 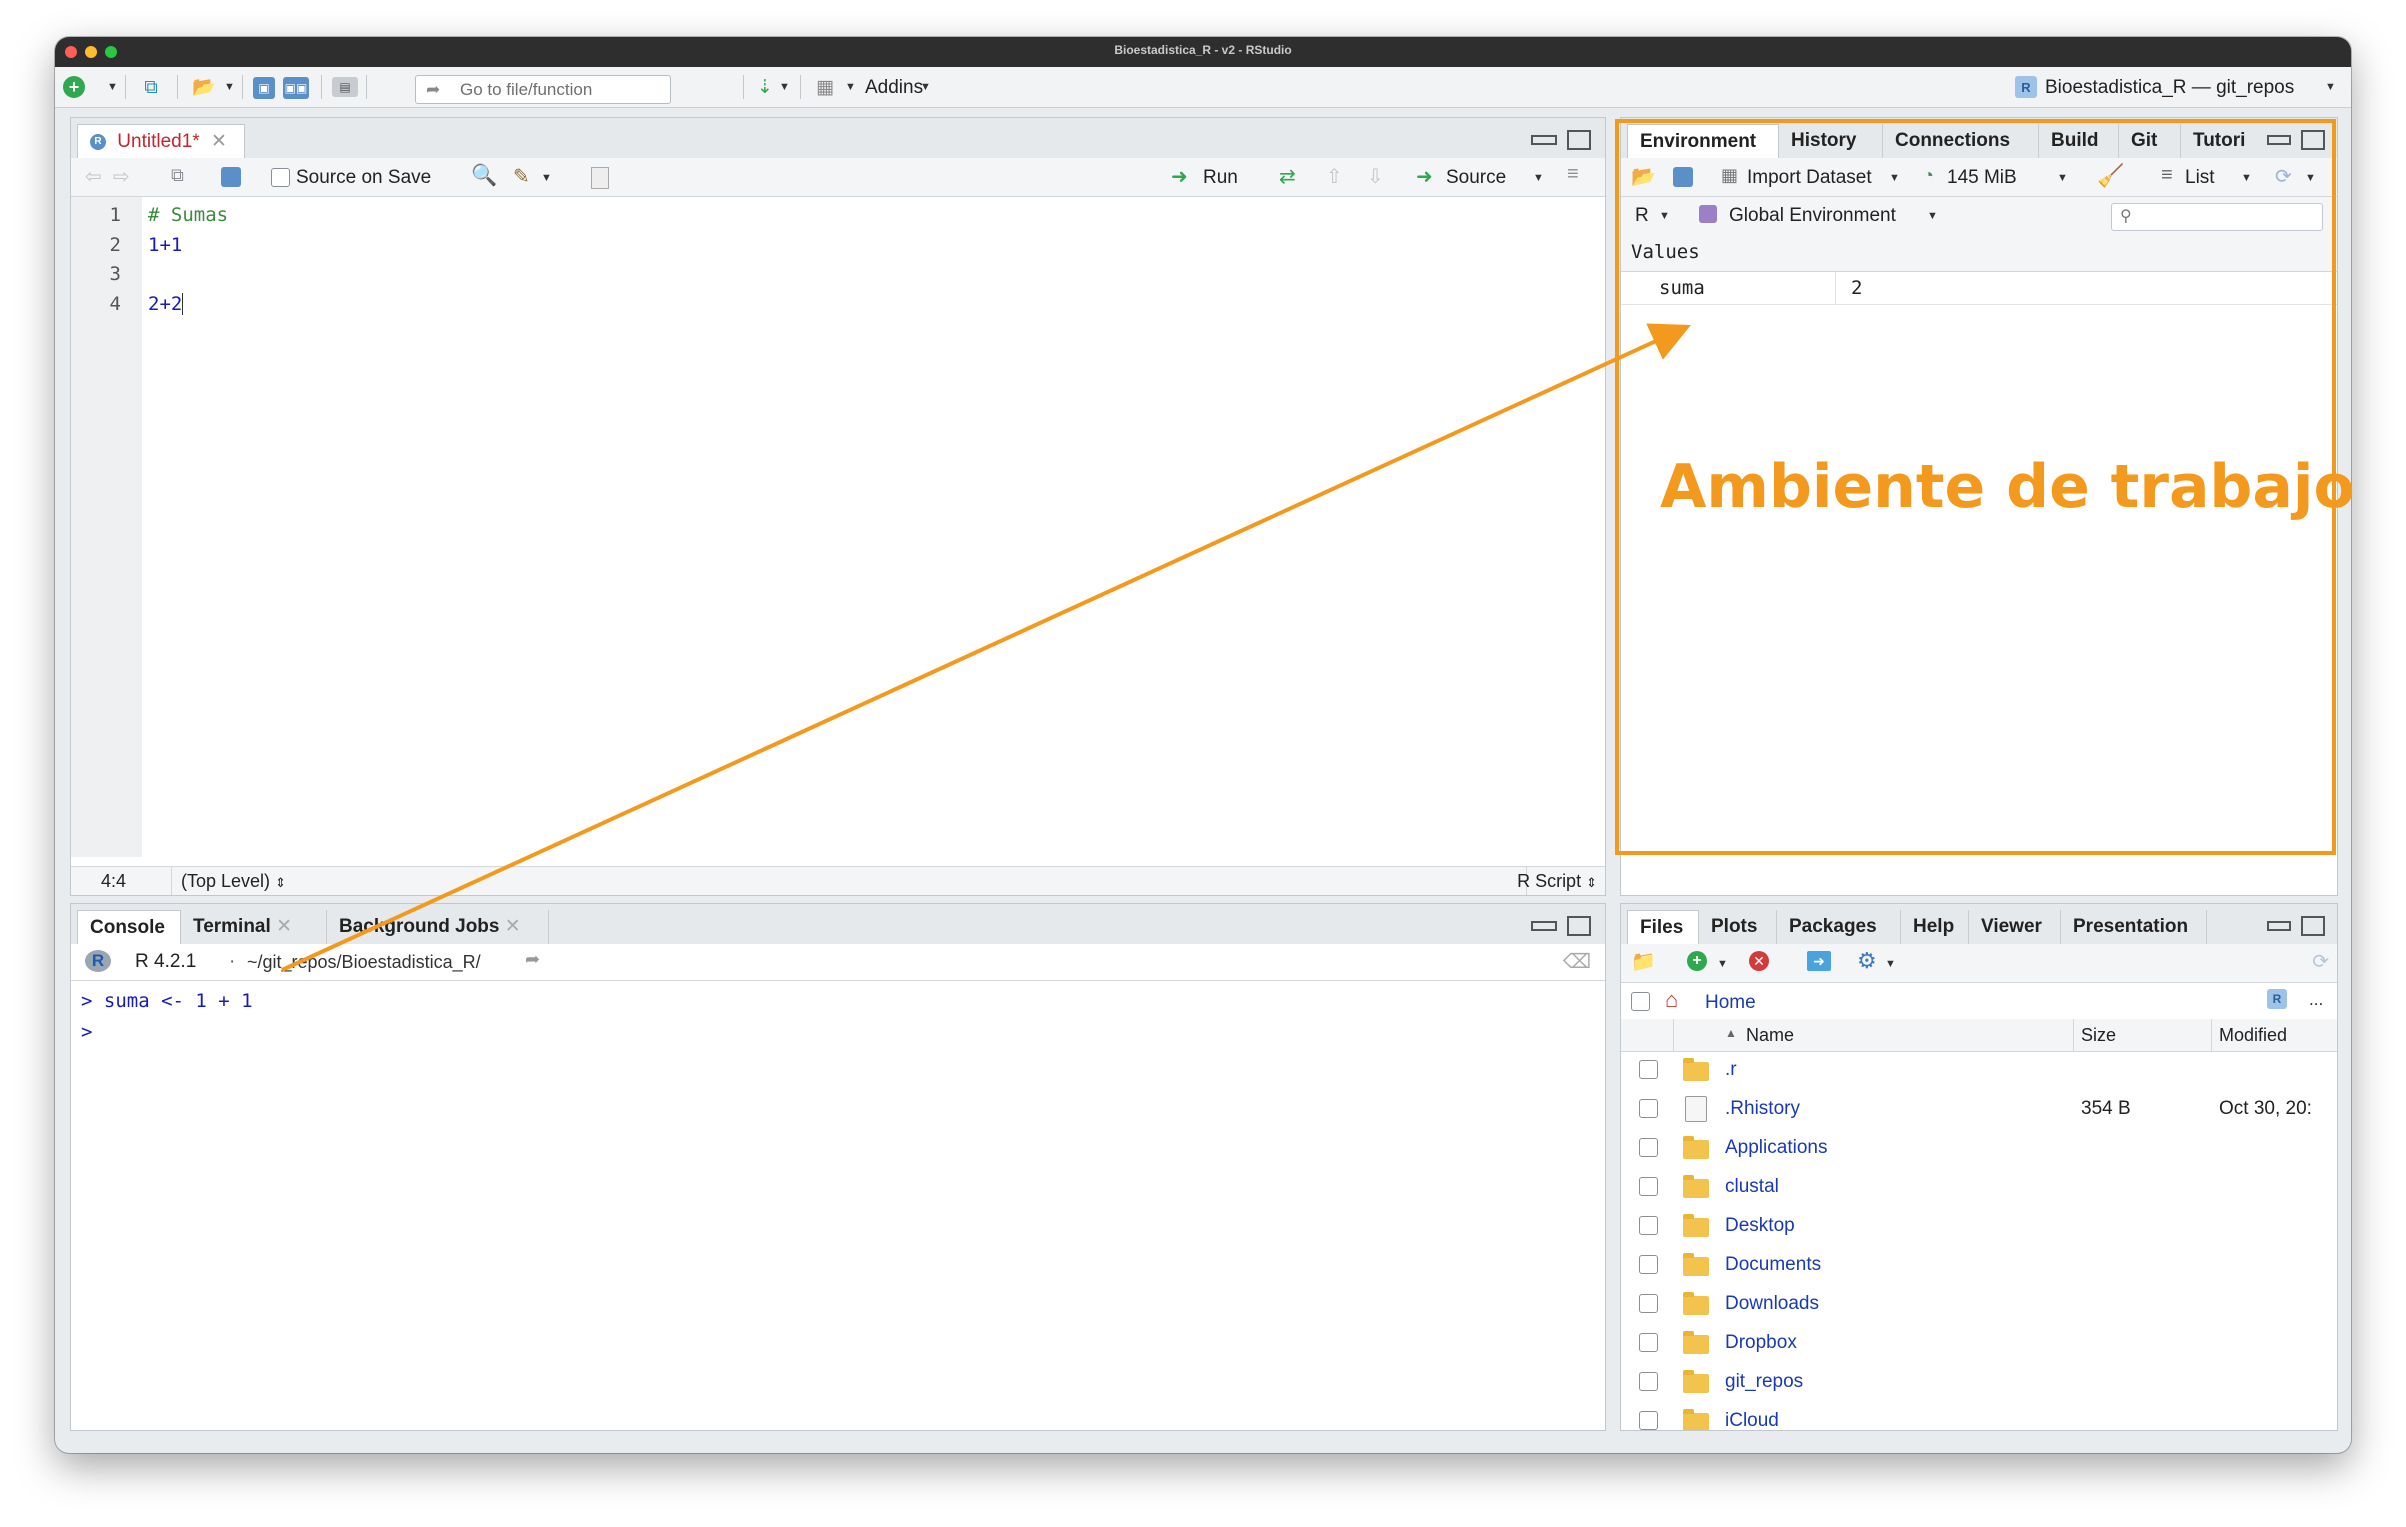 What do you see at coordinates (296, 88) in the screenshot?
I see `save-all-icon: ▣▣` at bounding box center [296, 88].